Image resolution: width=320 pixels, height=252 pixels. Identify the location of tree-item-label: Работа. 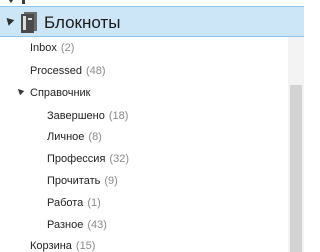
(65, 203).